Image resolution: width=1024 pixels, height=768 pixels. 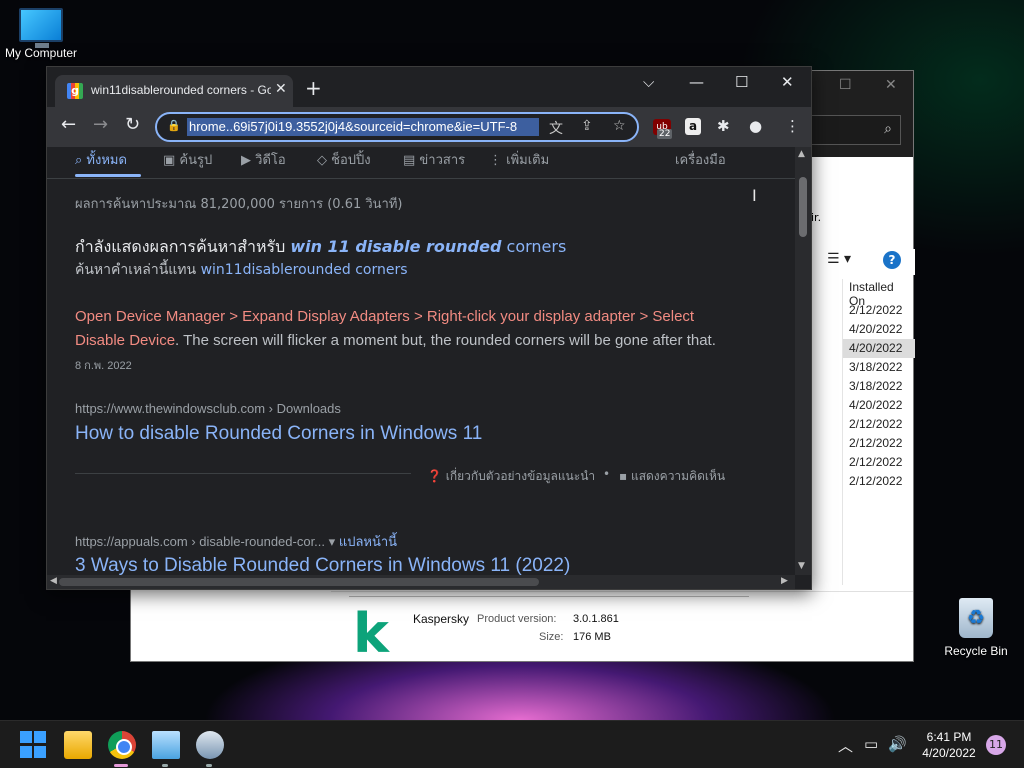 I want to click on divider, so click(x=243, y=473).